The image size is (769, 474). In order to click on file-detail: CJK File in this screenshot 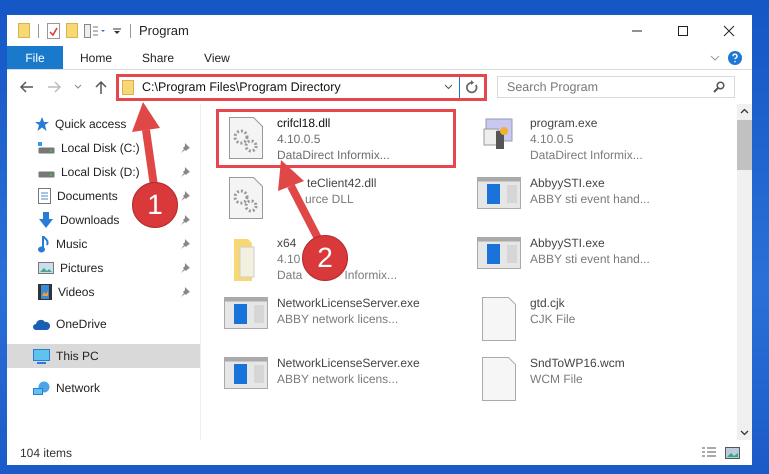, I will do `click(553, 319)`.